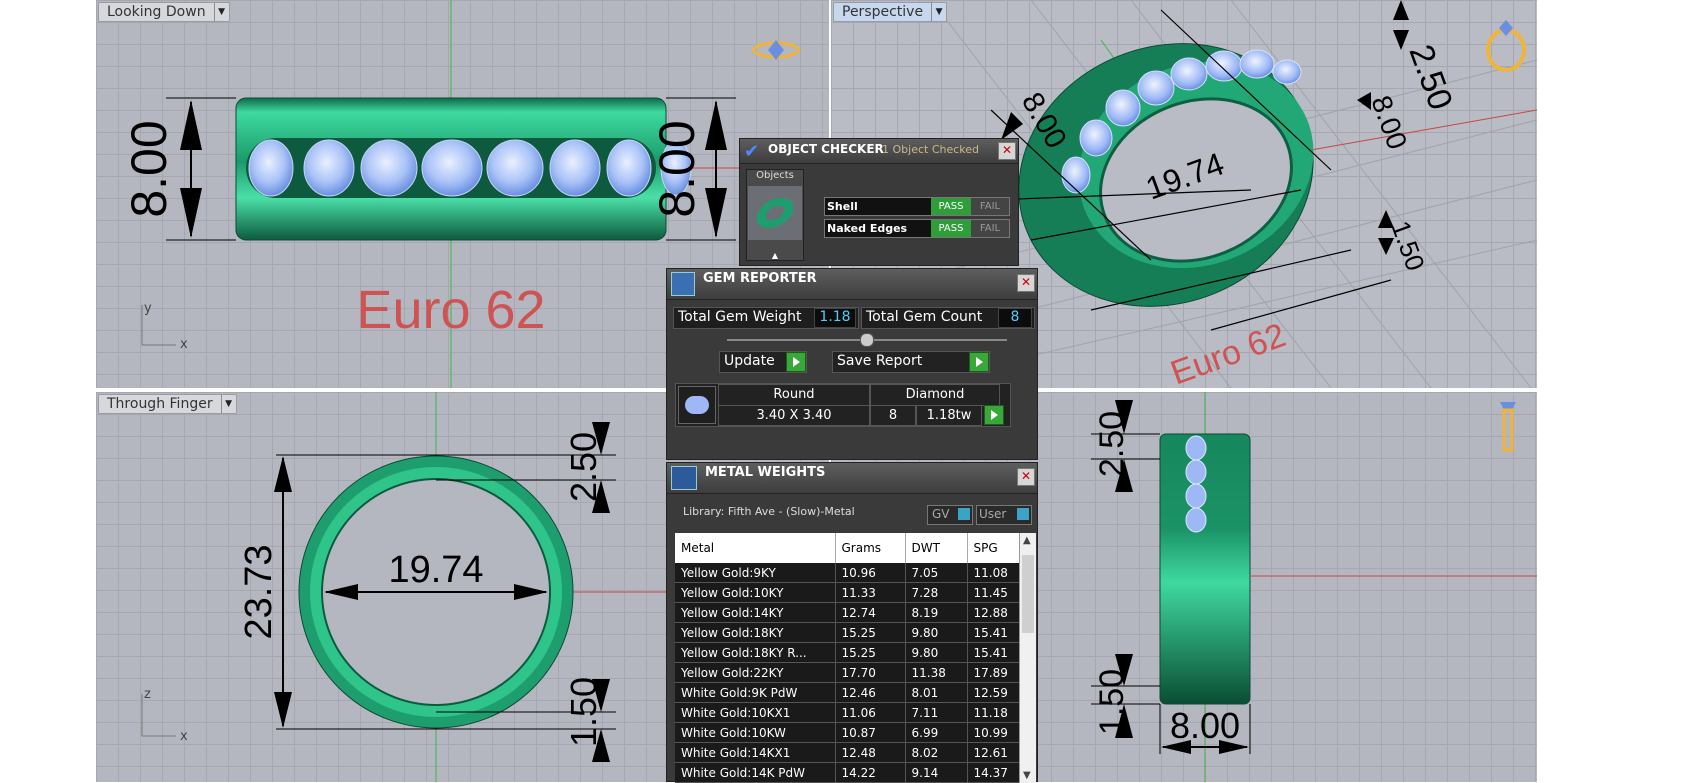 The image size is (1685, 783). Describe the element at coordinates (826, 149) in the screenshot. I see `object-checker-title: OBJECT CHECKER` at that location.